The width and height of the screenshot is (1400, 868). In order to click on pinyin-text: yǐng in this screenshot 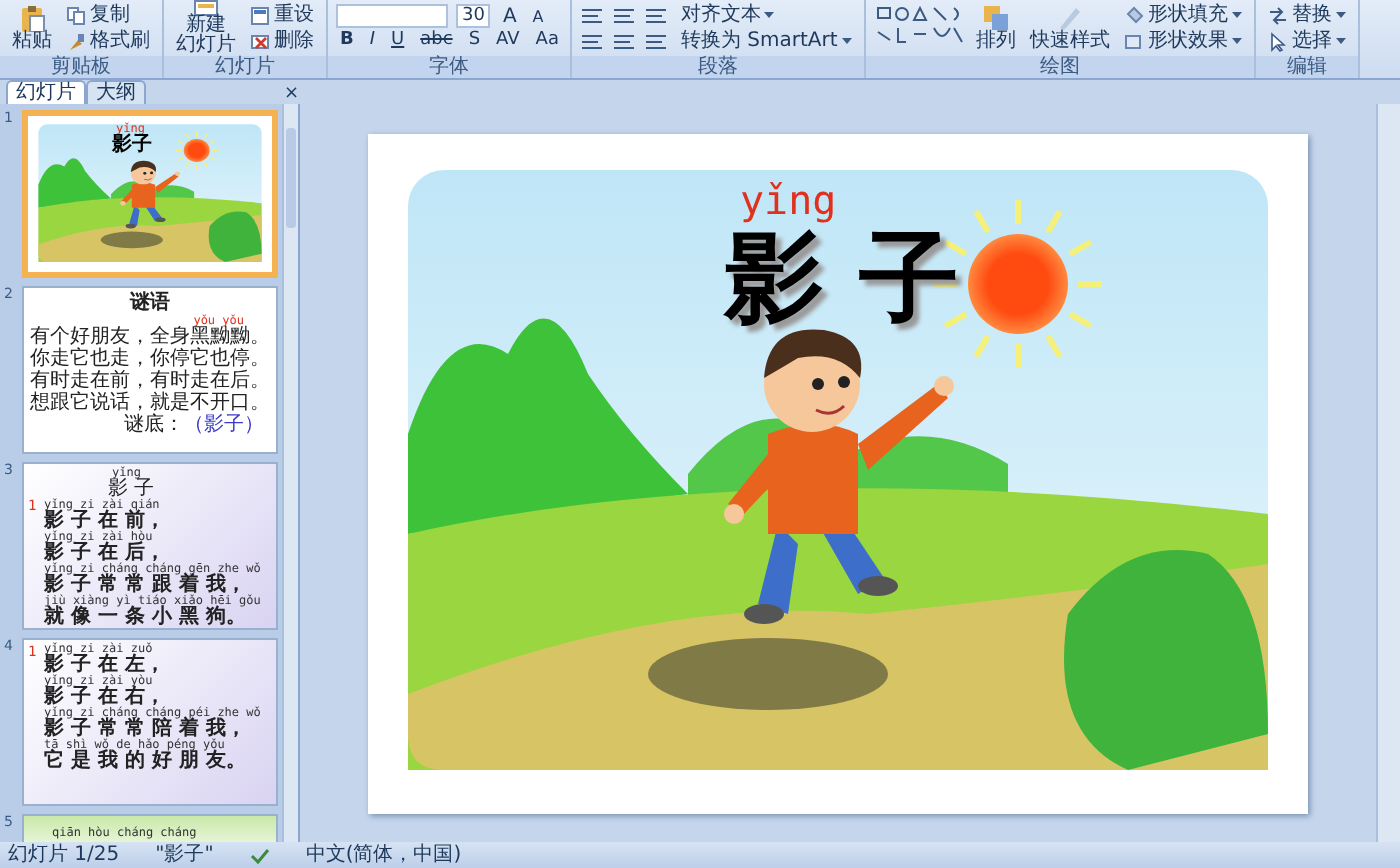, I will do `click(788, 199)`.